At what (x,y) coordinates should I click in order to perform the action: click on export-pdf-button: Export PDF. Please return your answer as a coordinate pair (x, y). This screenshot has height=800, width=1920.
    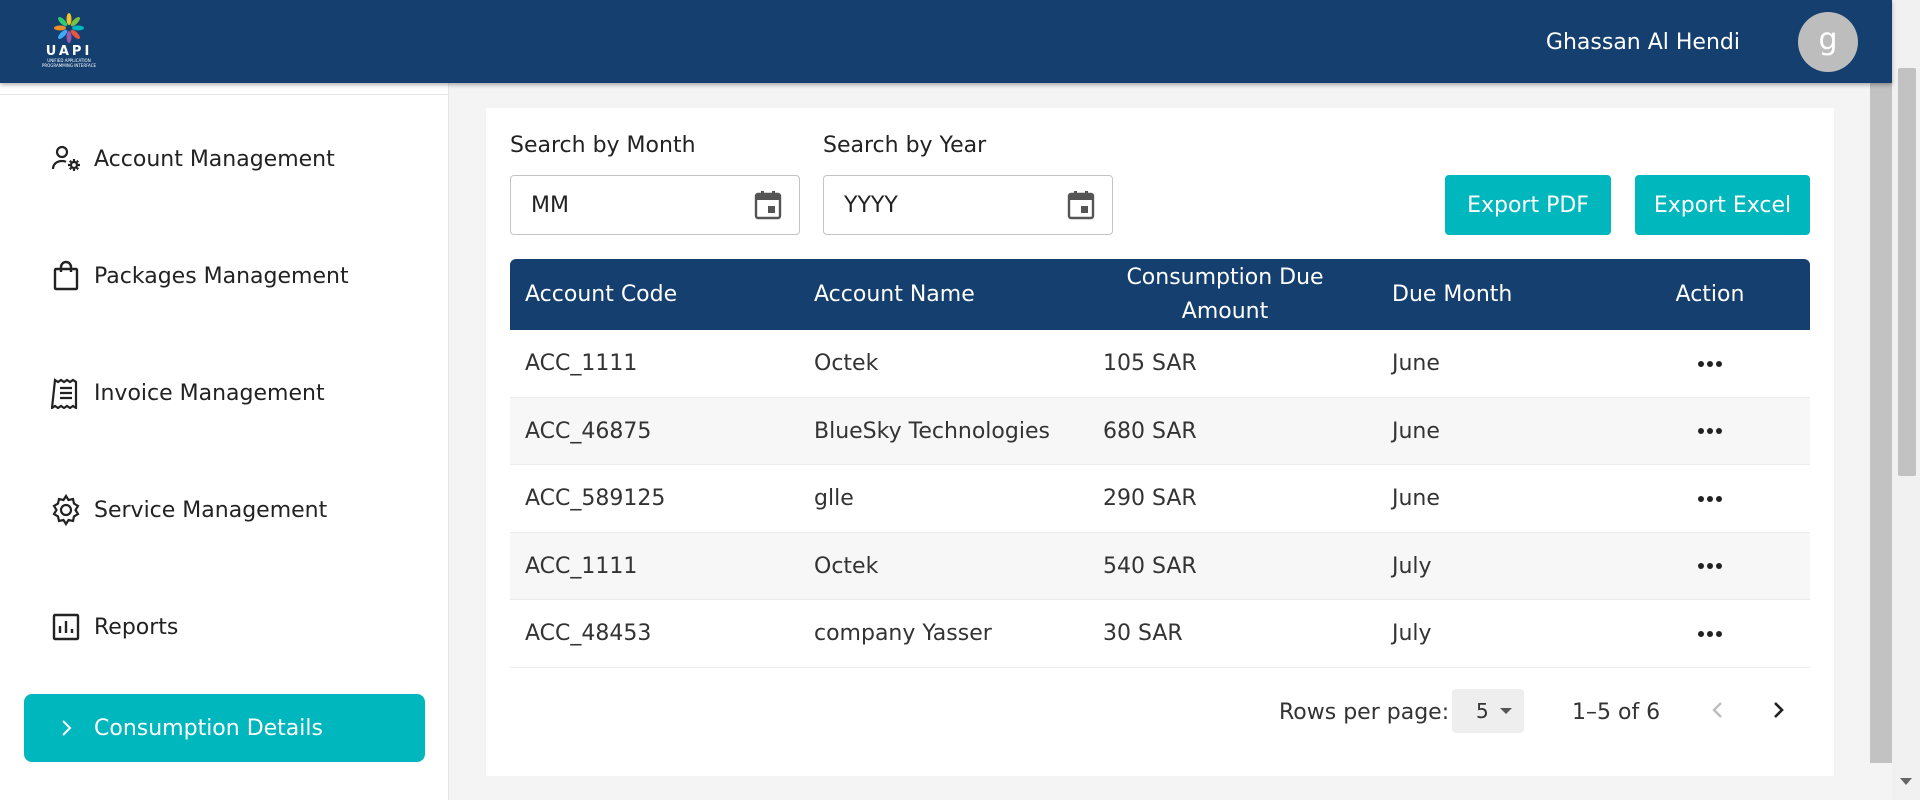
    Looking at the image, I should click on (1528, 205).